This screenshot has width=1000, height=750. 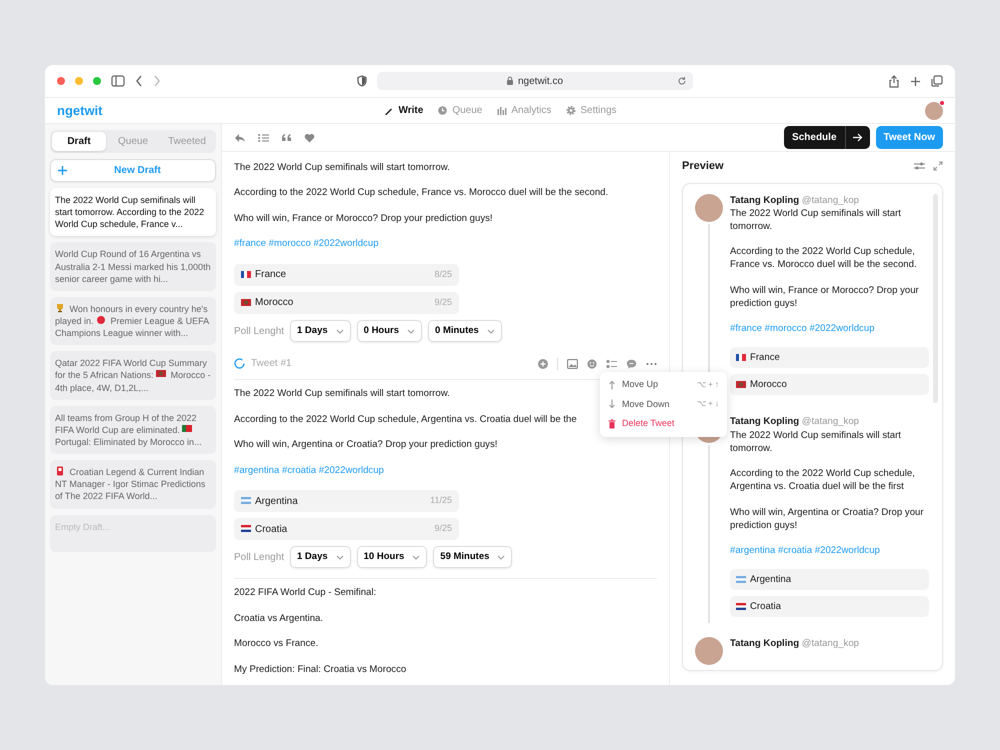 What do you see at coordinates (133, 170) in the screenshot?
I see `new-draft-button: New Draft` at bounding box center [133, 170].